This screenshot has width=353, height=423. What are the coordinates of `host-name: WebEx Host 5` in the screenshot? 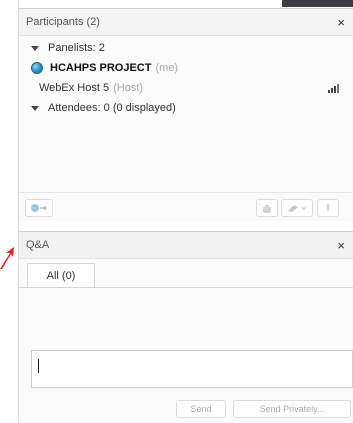 It's located at (74, 88).